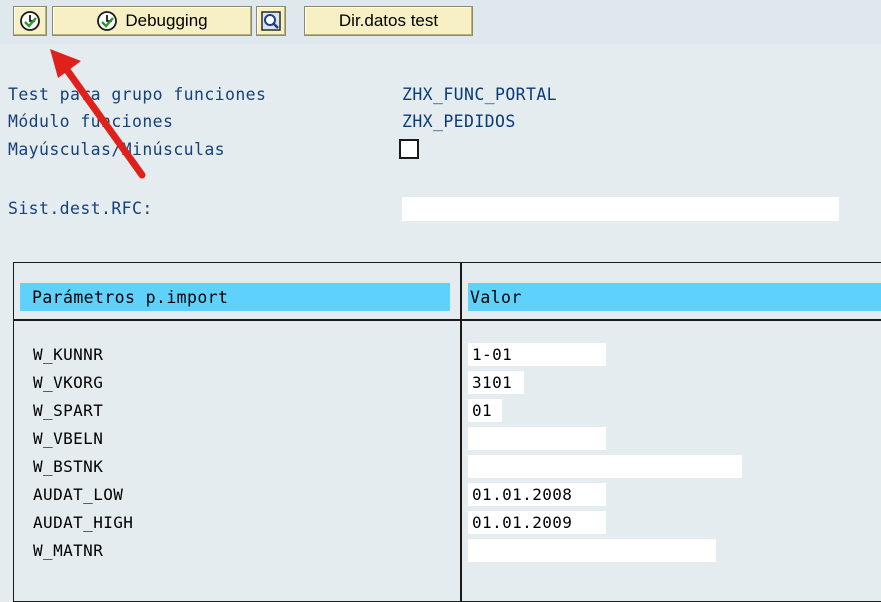 This screenshot has height=602, width=881. I want to click on param-name: AUDAT_LOW, so click(78, 494).